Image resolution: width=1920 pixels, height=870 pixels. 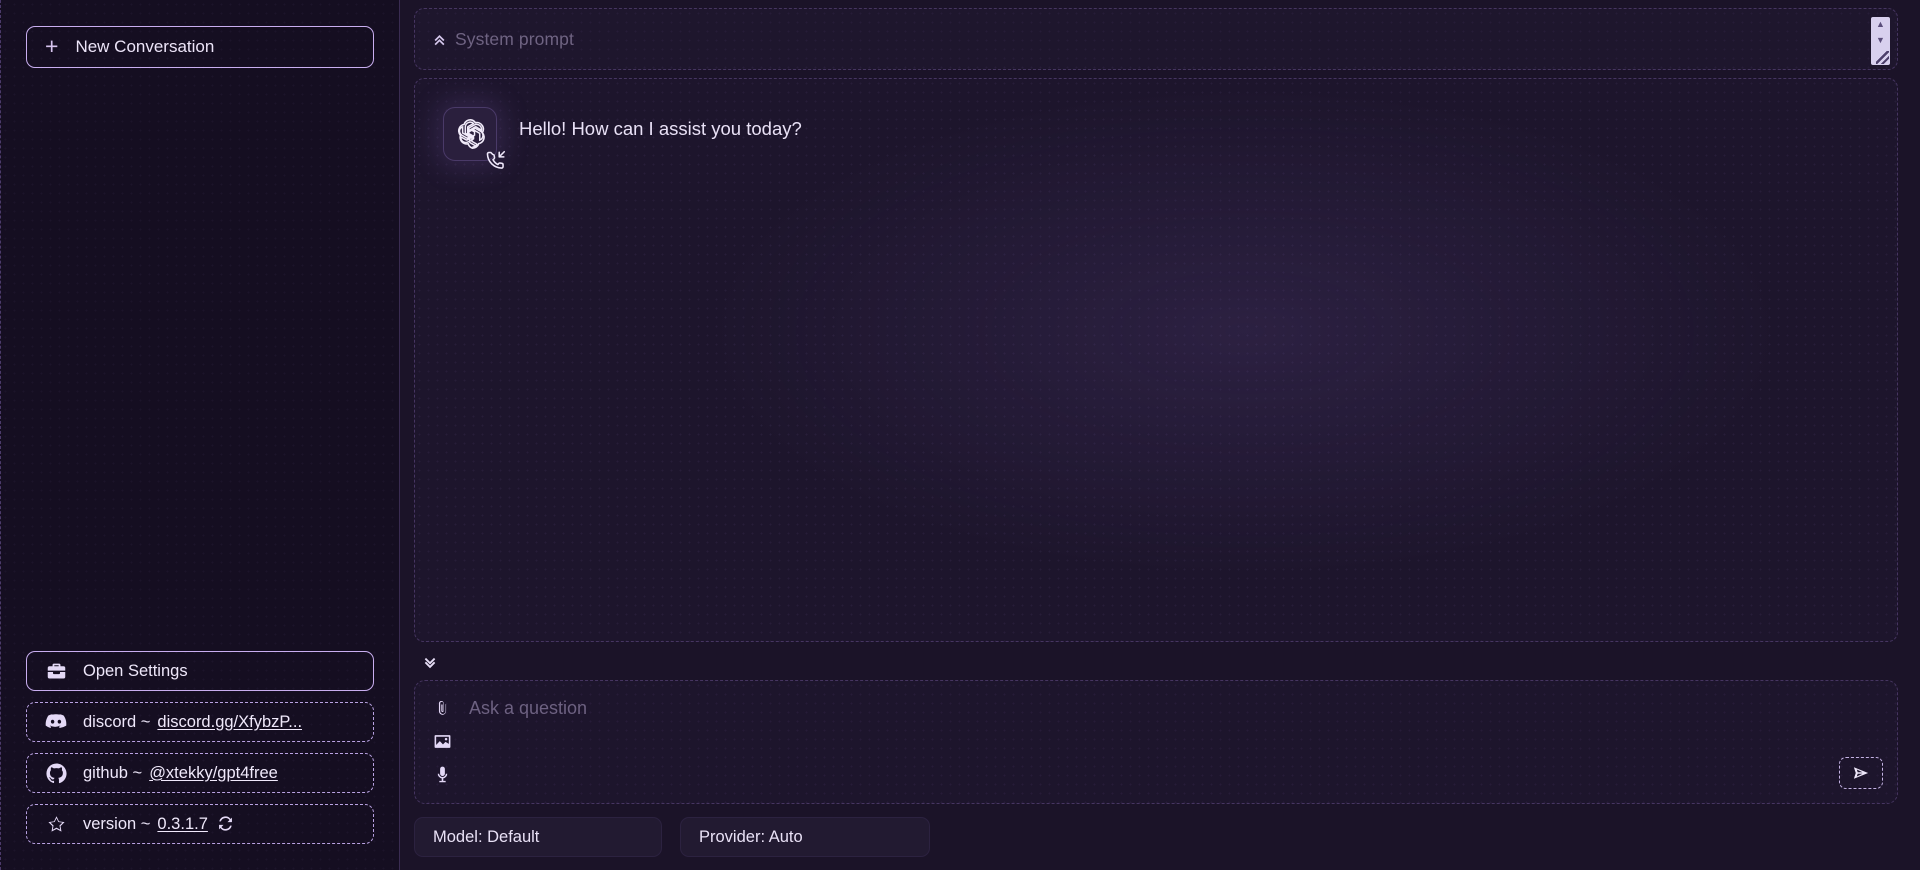 I want to click on refresh-icon, so click(x=226, y=824).